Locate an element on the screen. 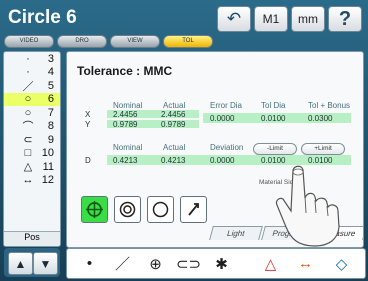  feature-row: ／ 5 is located at coordinates (32, 86).